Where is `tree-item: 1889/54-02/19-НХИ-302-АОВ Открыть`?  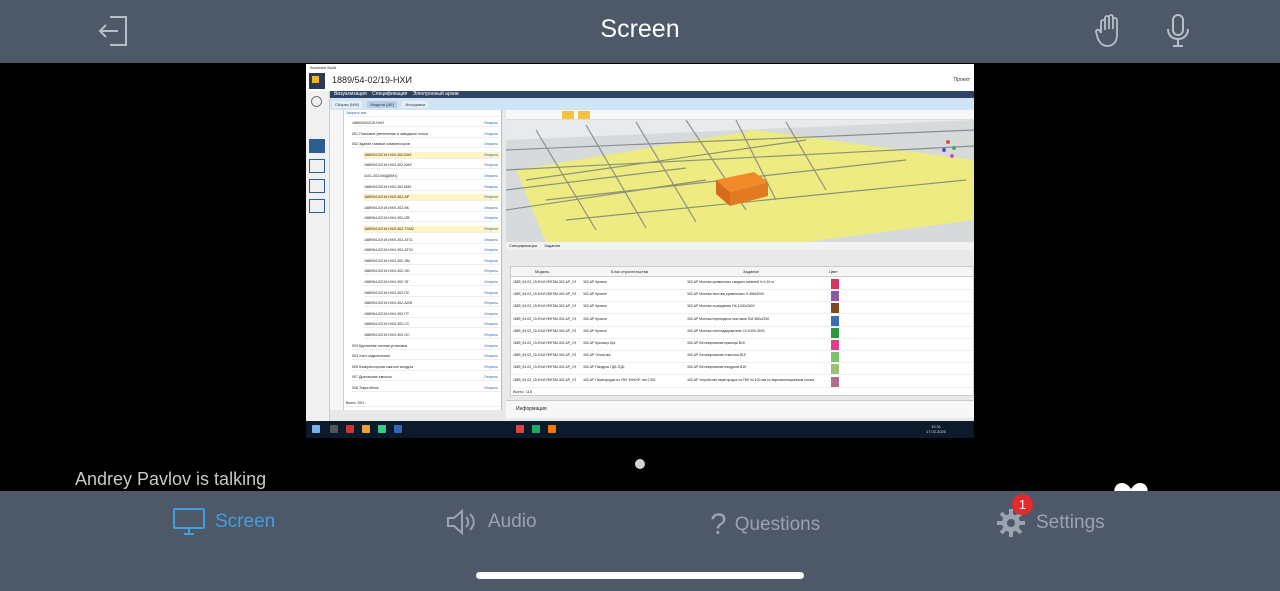 tree-item: 1889/54-02/19-НХИ-302-АОВ Открыть is located at coordinates (432, 304).